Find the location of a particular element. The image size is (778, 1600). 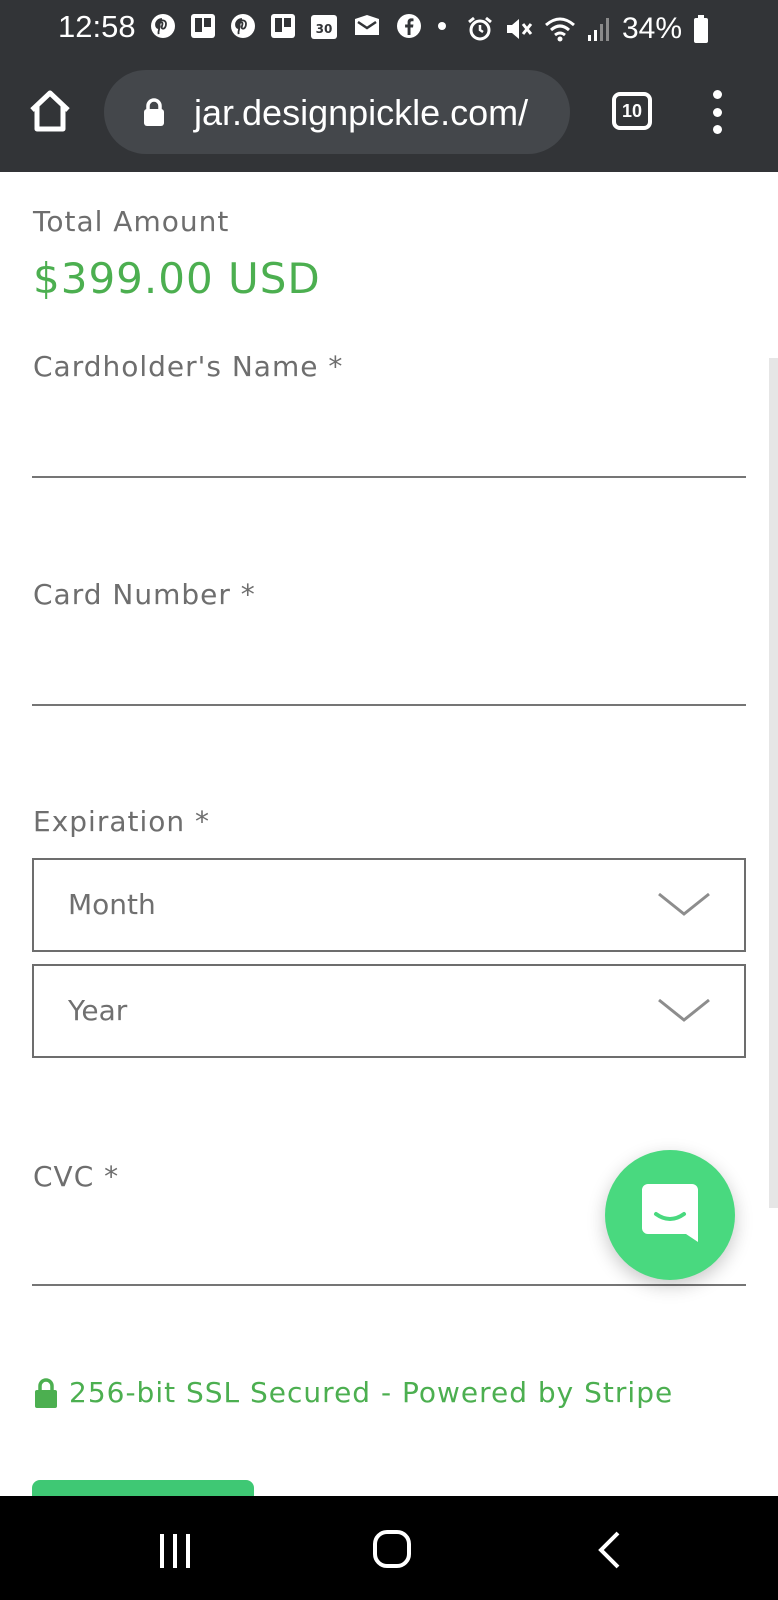

status-time: 12:58 is located at coordinates (97, 26).